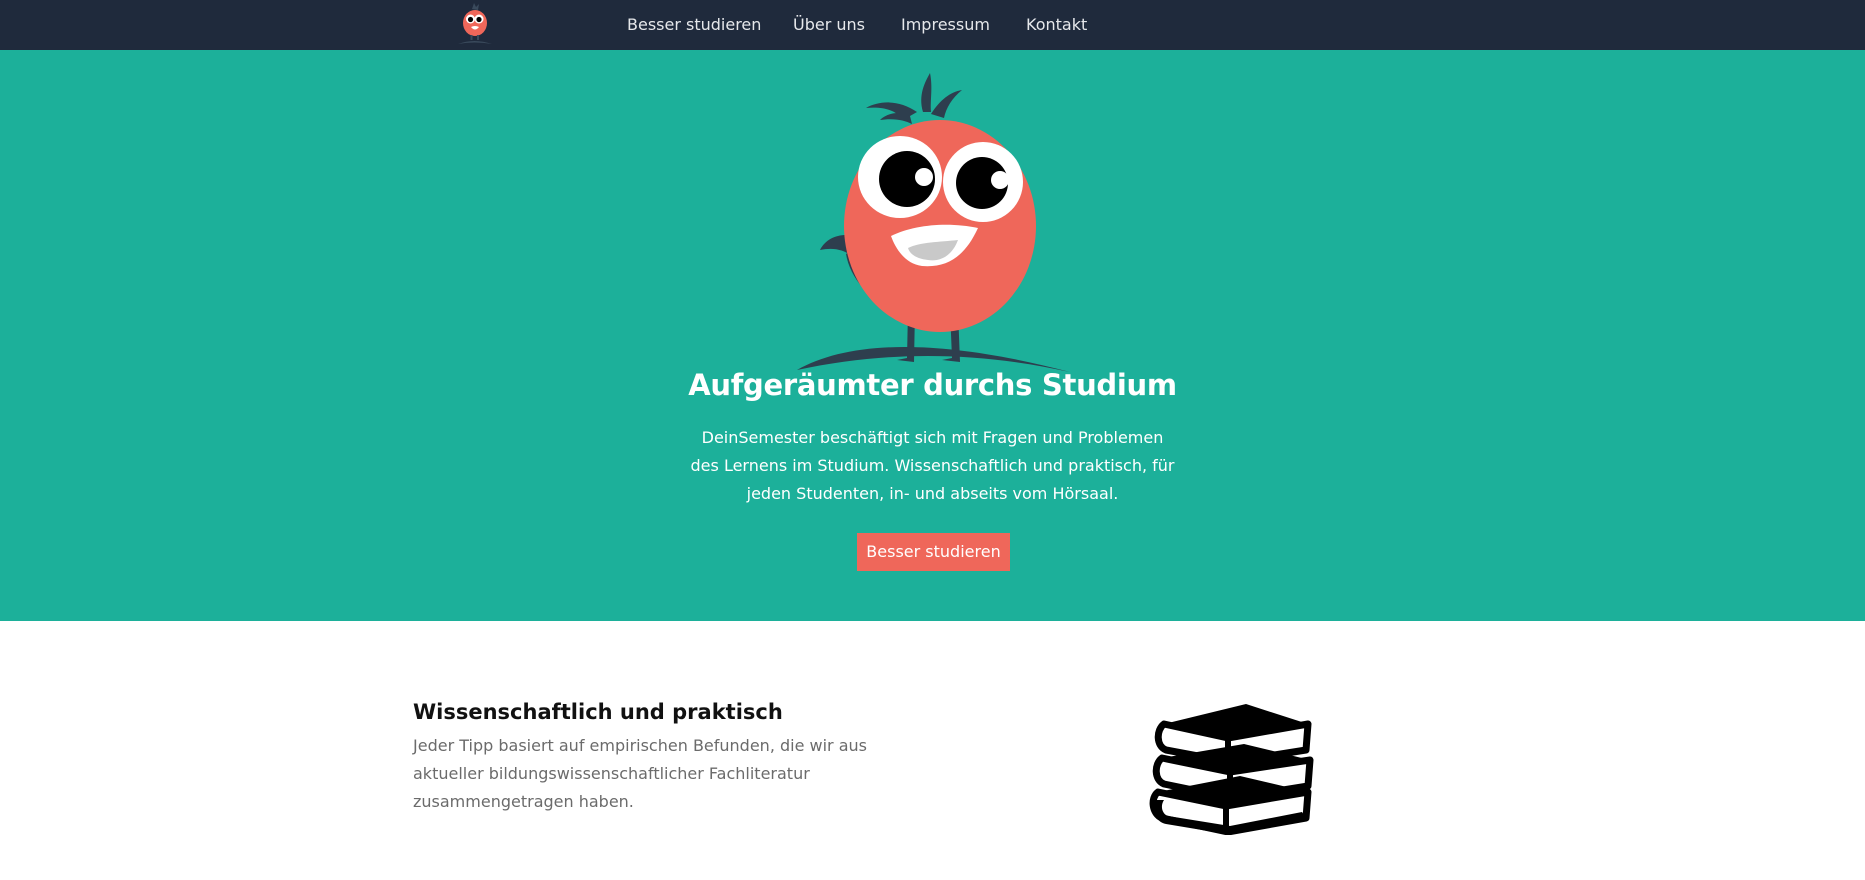 The width and height of the screenshot is (1865, 880). I want to click on nav-link-impressum: Impressum, so click(945, 24).